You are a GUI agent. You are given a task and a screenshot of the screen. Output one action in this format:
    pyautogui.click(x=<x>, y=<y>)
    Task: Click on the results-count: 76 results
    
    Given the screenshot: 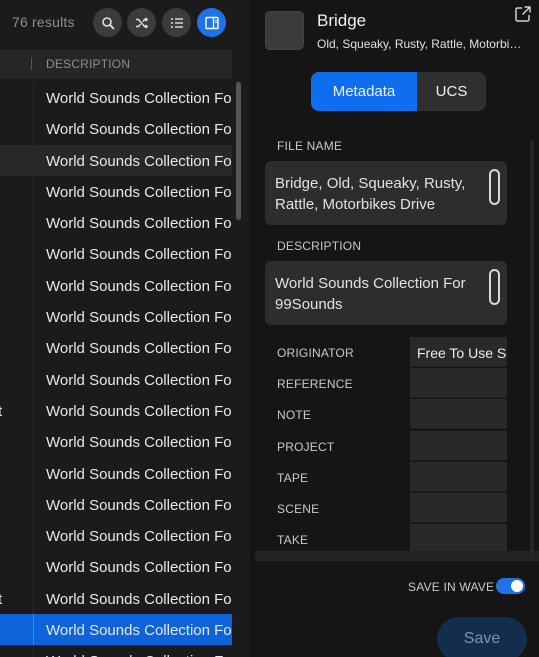 What is the action you would take?
    pyautogui.click(x=43, y=22)
    